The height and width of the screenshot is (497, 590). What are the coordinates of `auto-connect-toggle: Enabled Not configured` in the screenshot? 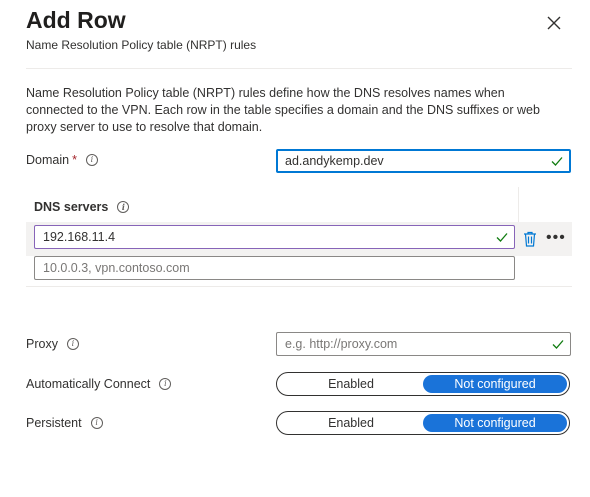 It's located at (423, 384).